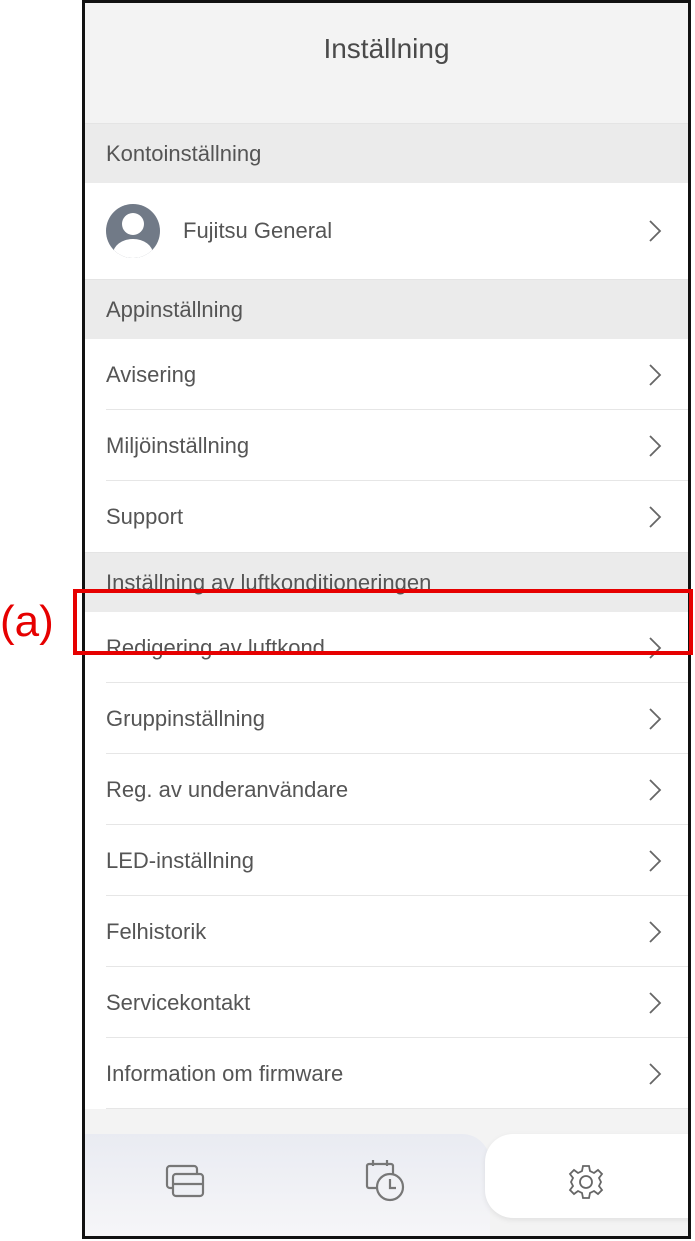 The image size is (695, 1241). Describe the element at coordinates (178, 1002) in the screenshot. I see `menu-item-label: Servicekontakt` at that location.